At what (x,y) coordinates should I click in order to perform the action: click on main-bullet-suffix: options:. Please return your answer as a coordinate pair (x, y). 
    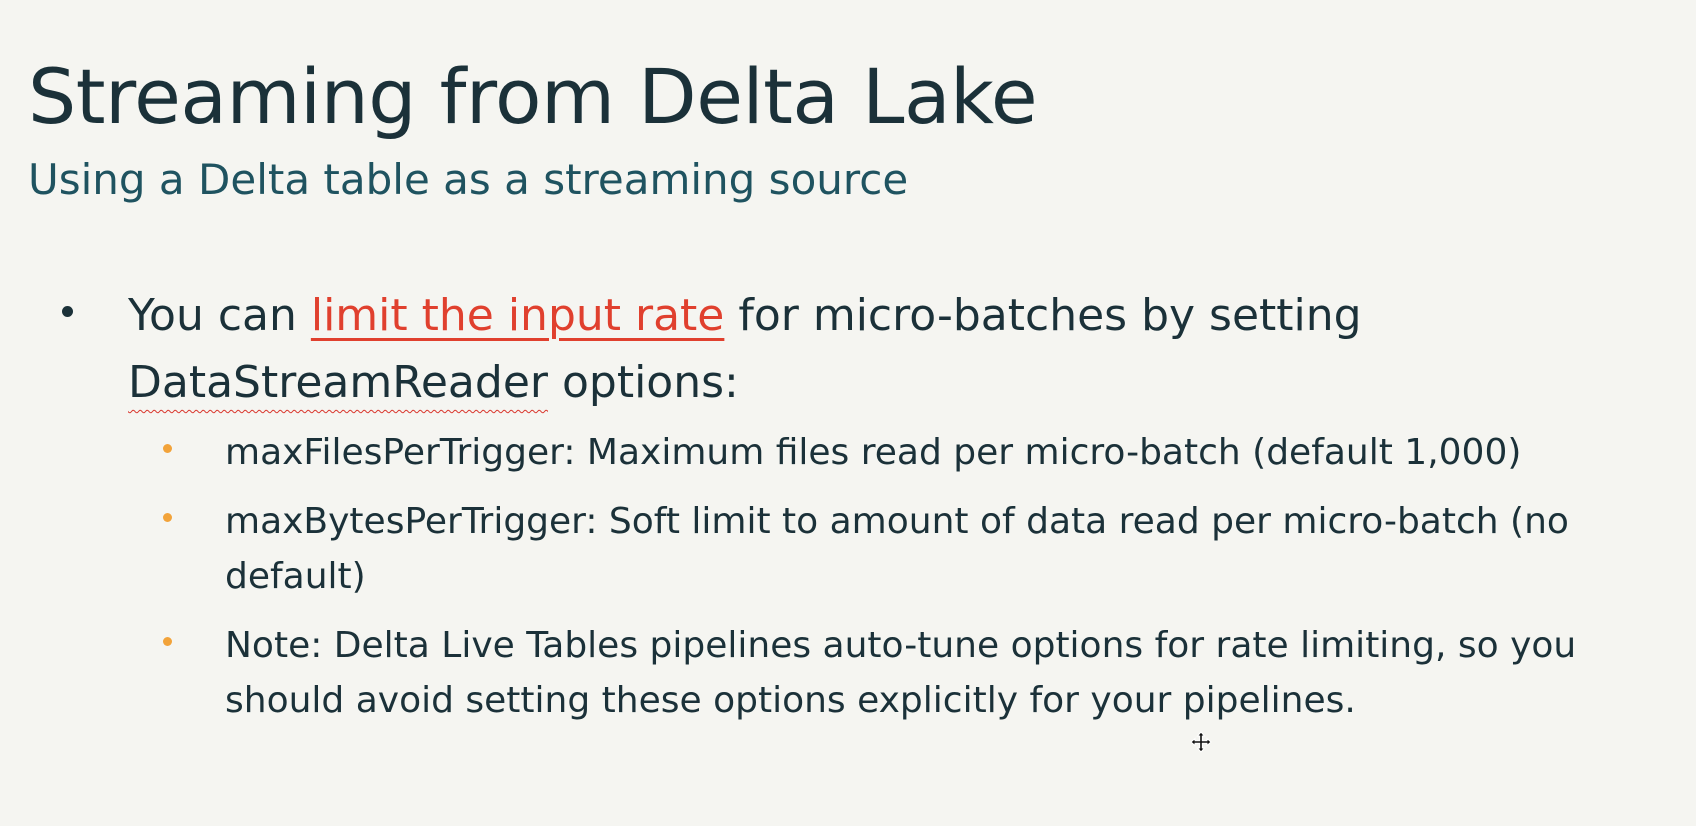
    Looking at the image, I should click on (643, 382).